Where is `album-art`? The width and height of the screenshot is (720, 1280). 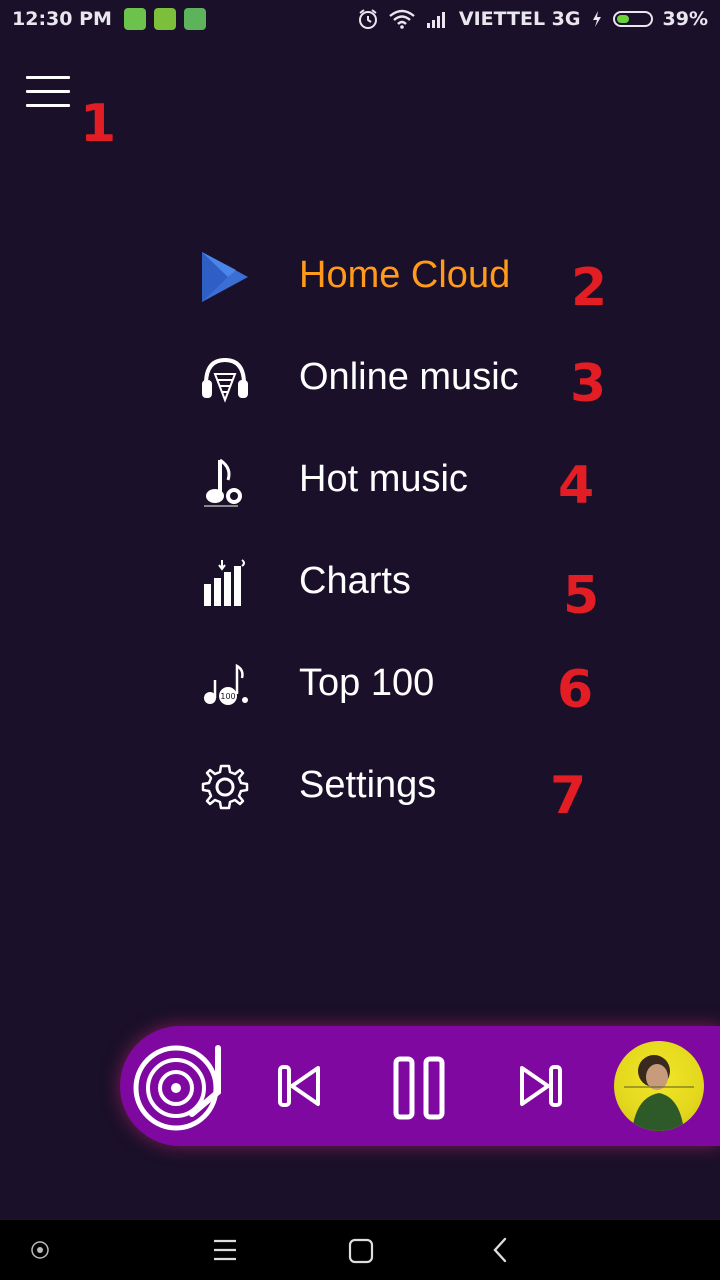
album-art is located at coordinates (659, 1086).